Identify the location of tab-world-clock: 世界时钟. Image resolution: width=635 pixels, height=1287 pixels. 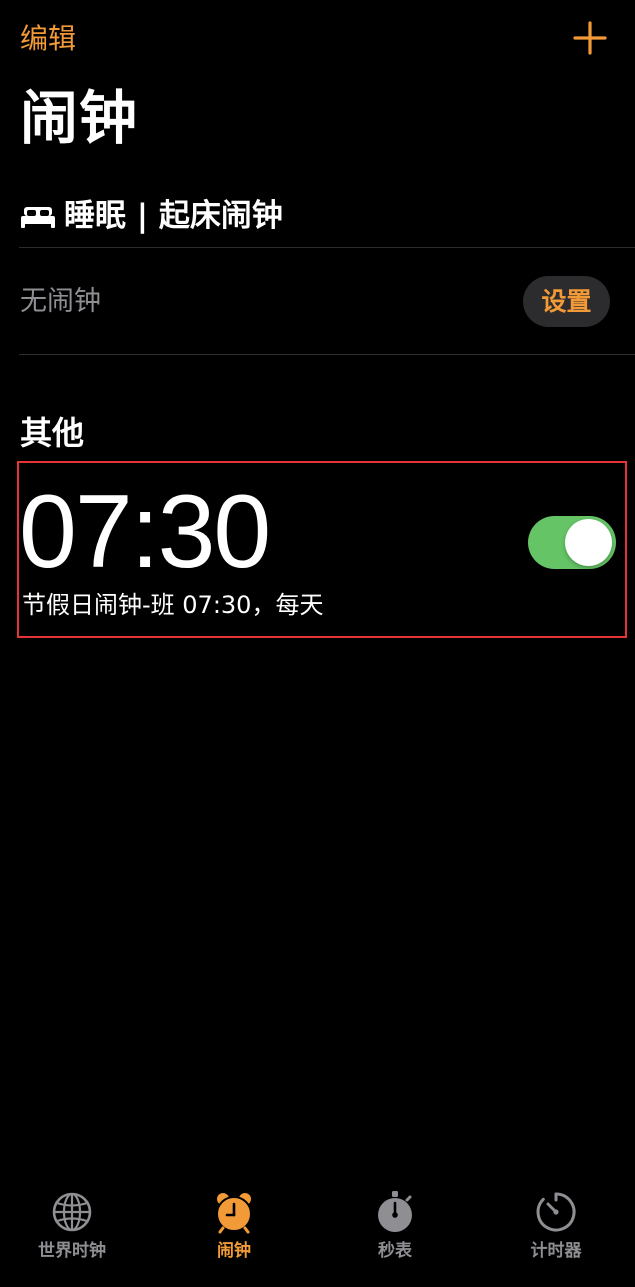
(75, 1231).